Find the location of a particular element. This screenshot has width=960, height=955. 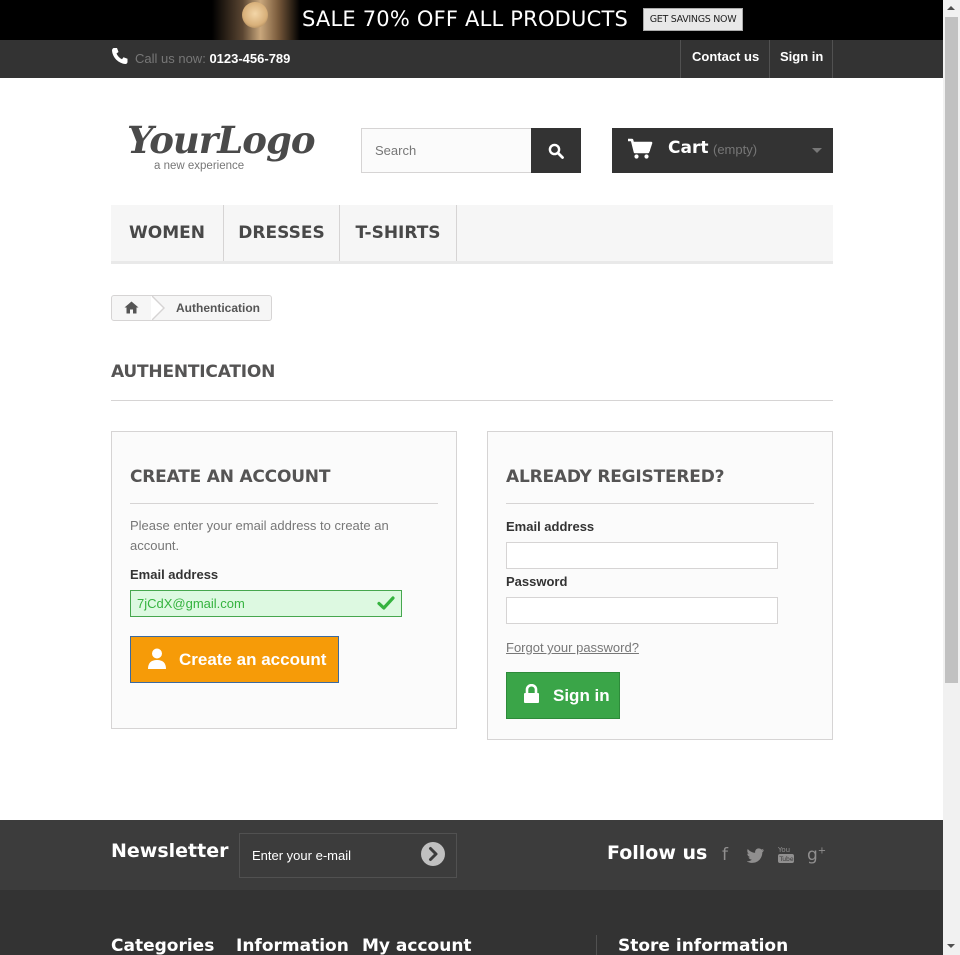

menu-item-women: WOMEN is located at coordinates (167, 233).